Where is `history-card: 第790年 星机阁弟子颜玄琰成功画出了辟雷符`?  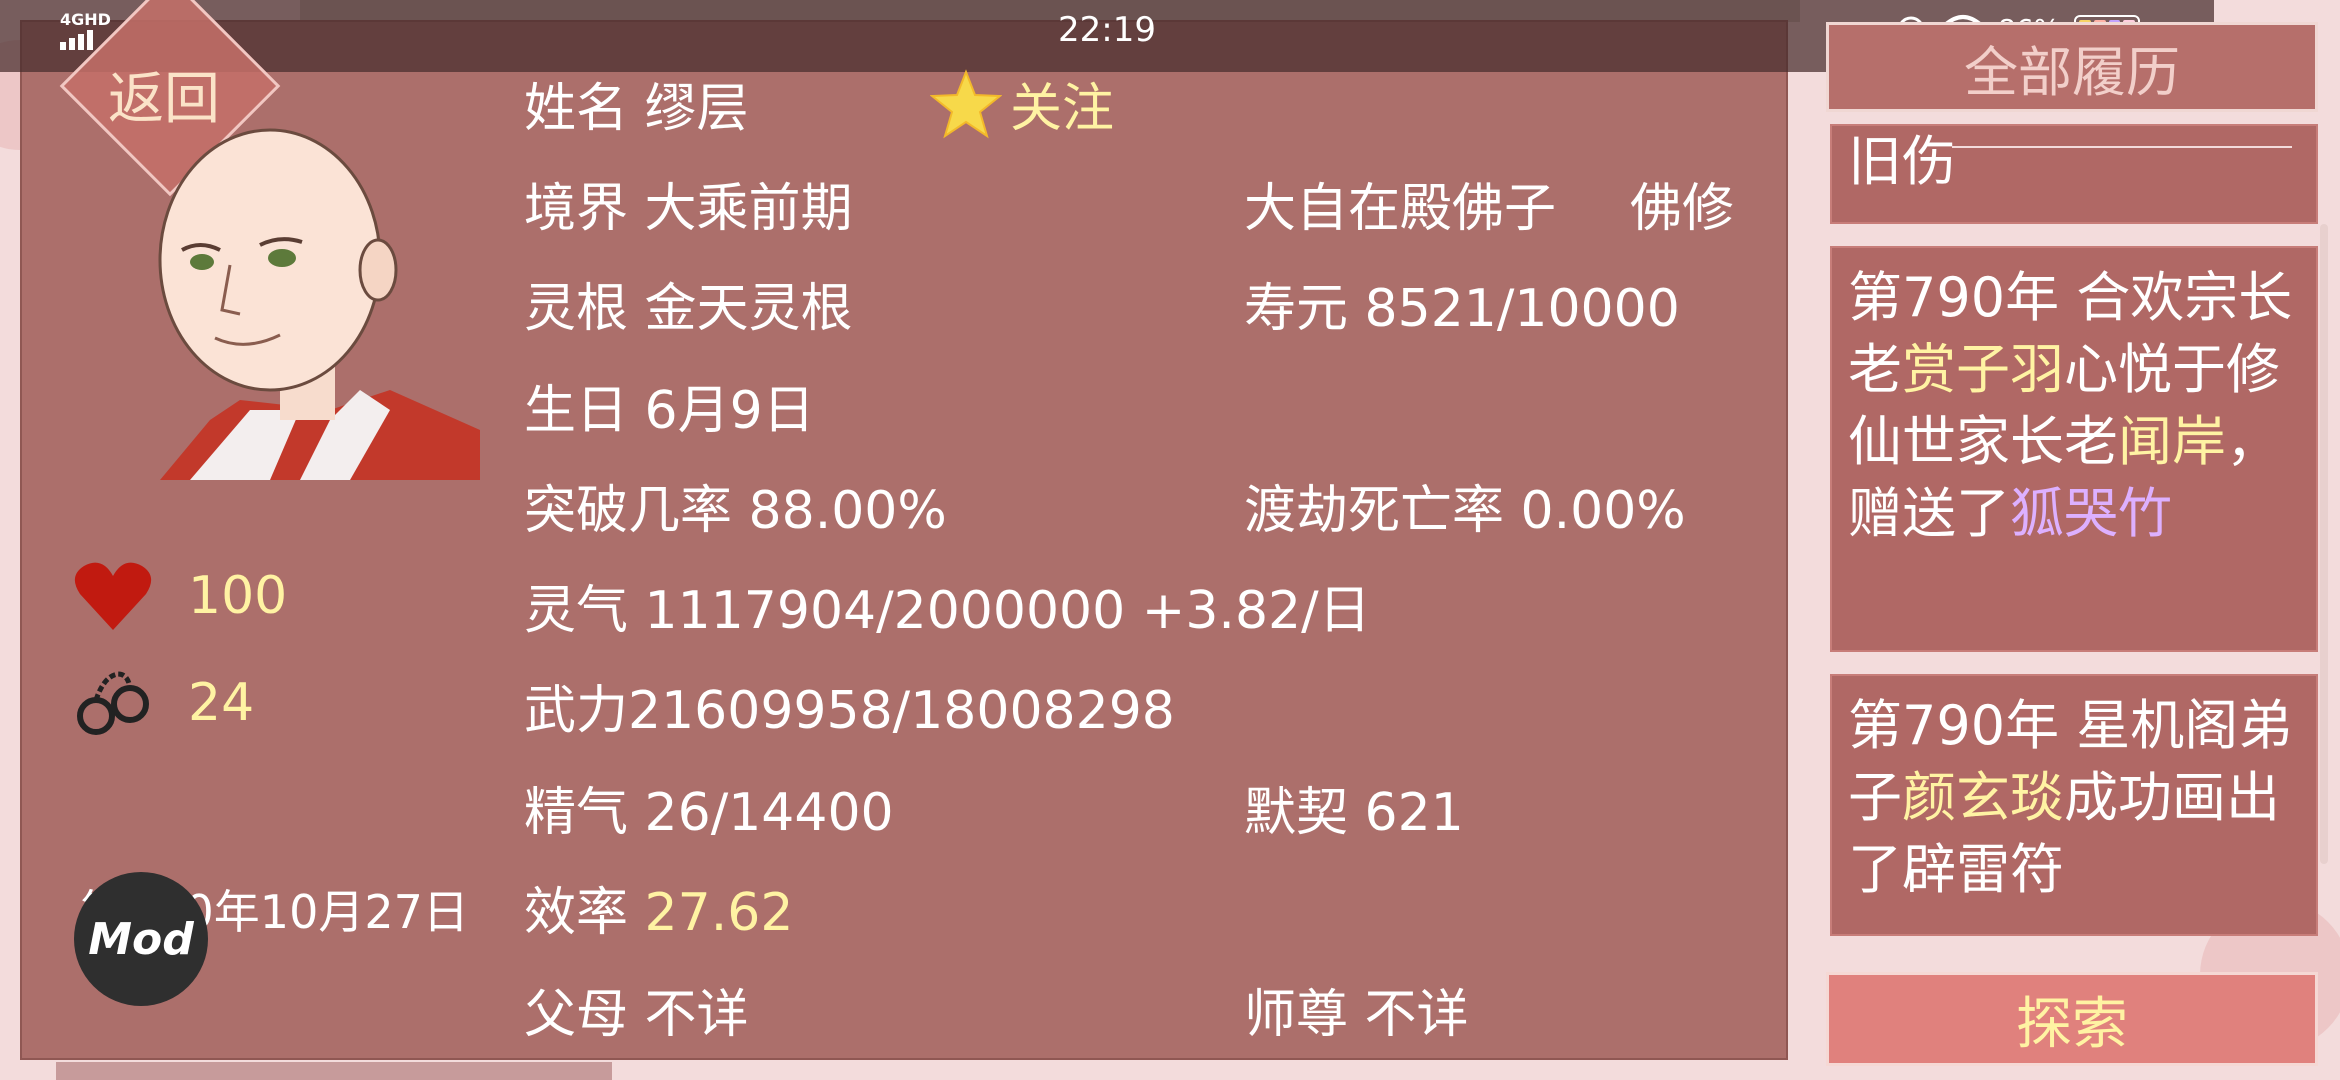
history-card: 第790年 星机阁弟子颜玄琰成功画出了辟雷符 is located at coordinates (2074, 805).